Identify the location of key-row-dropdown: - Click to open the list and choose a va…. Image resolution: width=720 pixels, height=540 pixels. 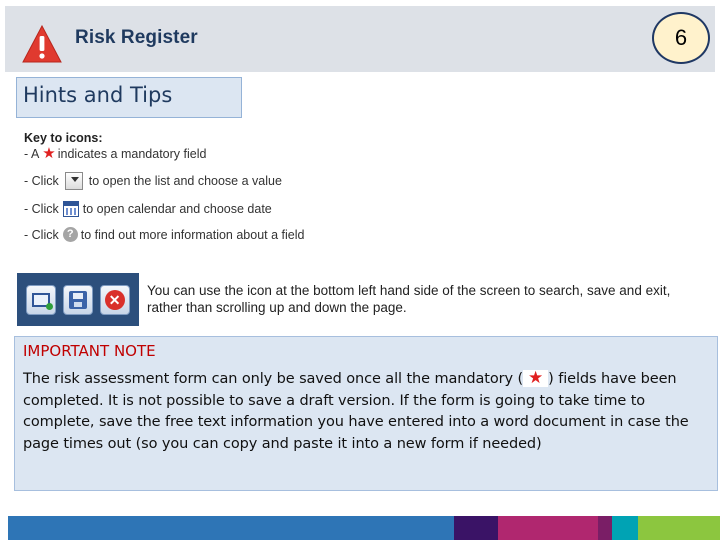
(153, 181).